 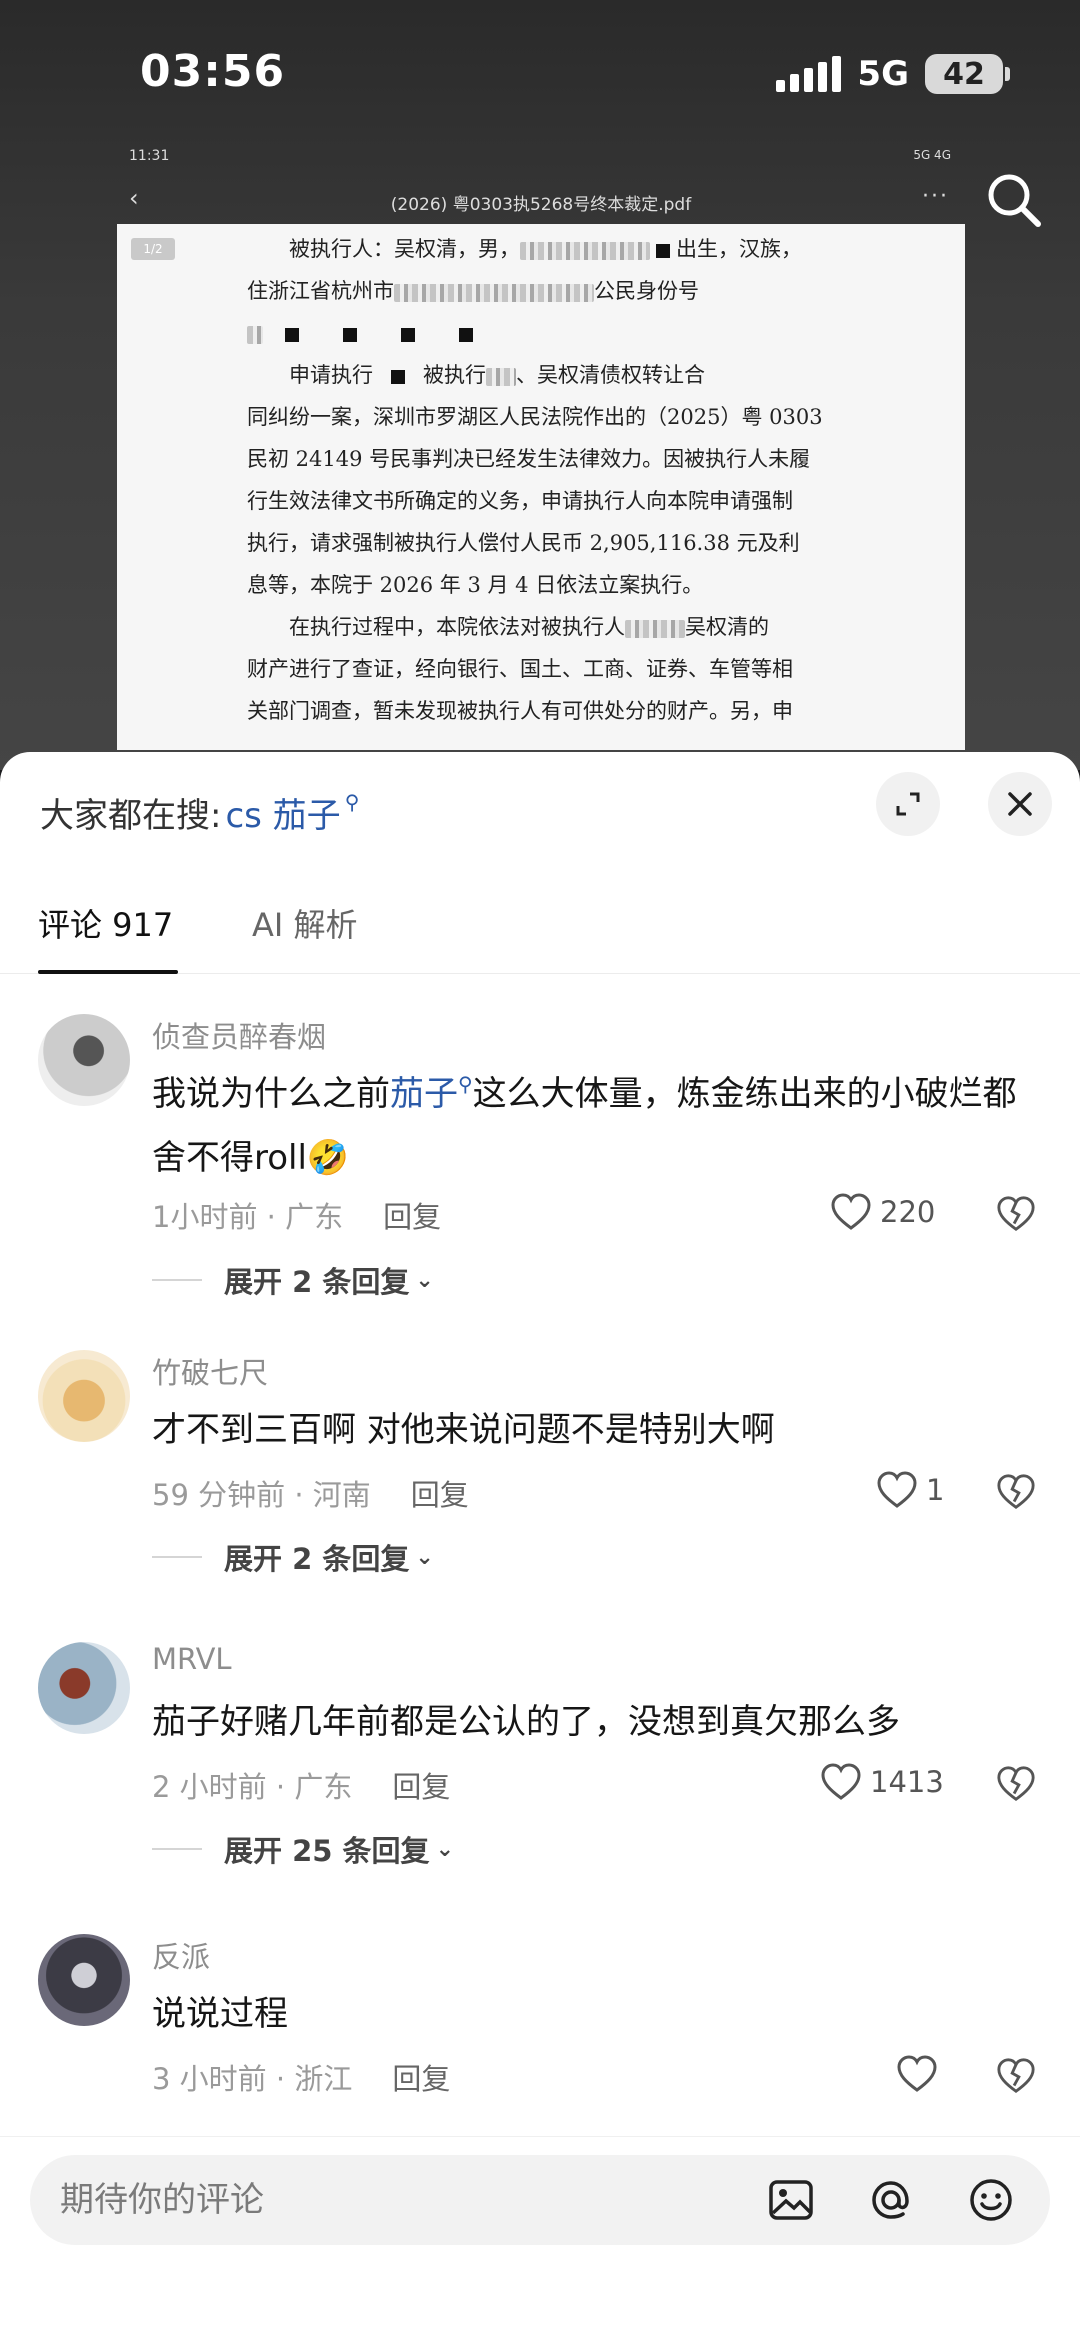 I want to click on comment-time-location: 59 分钟前 · 河南, so click(x=261, y=1495).